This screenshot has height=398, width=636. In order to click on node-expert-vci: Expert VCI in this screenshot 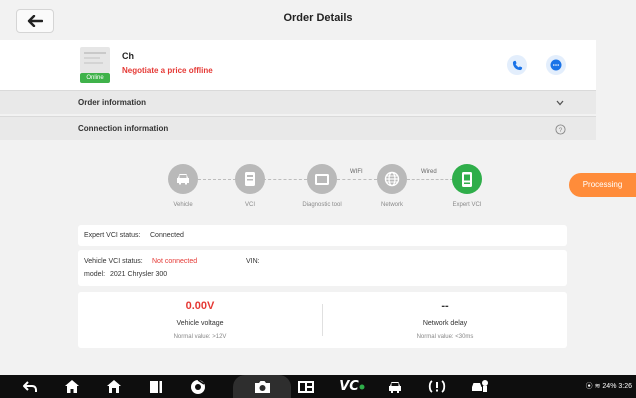, I will do `click(467, 190)`.